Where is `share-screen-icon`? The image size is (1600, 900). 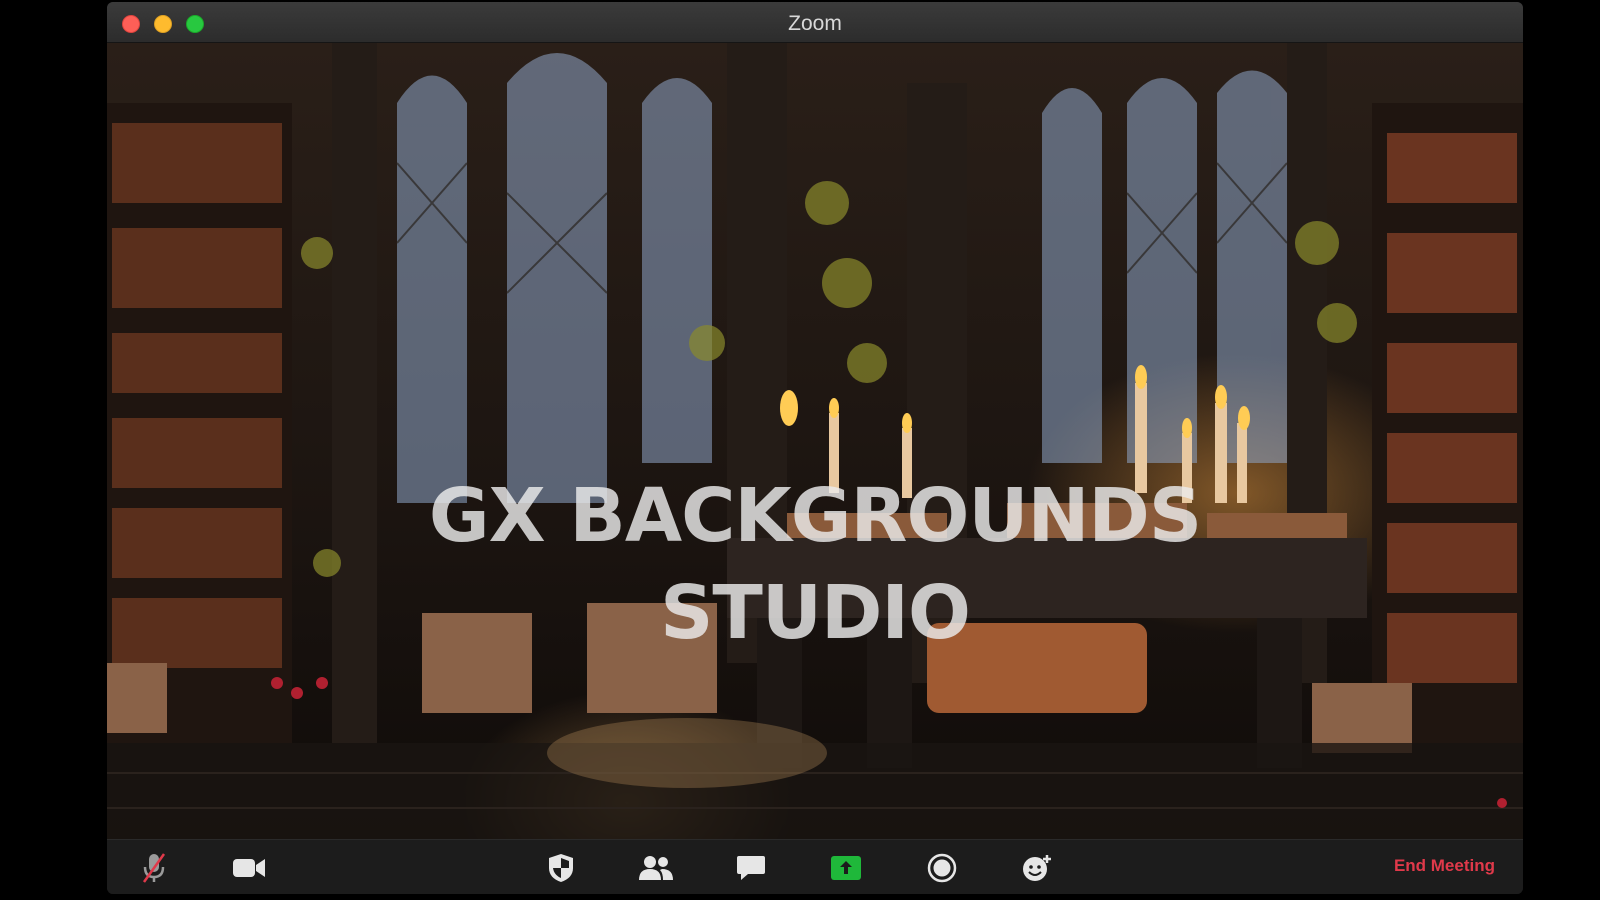
share-screen-icon is located at coordinates (846, 868).